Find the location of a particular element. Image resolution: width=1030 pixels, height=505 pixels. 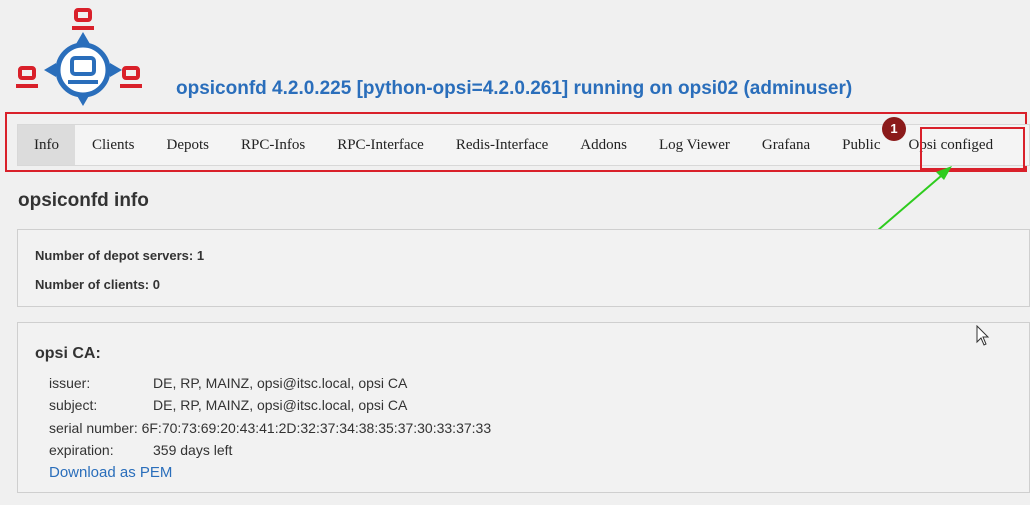

tab-addons: Addons is located at coordinates (603, 145).